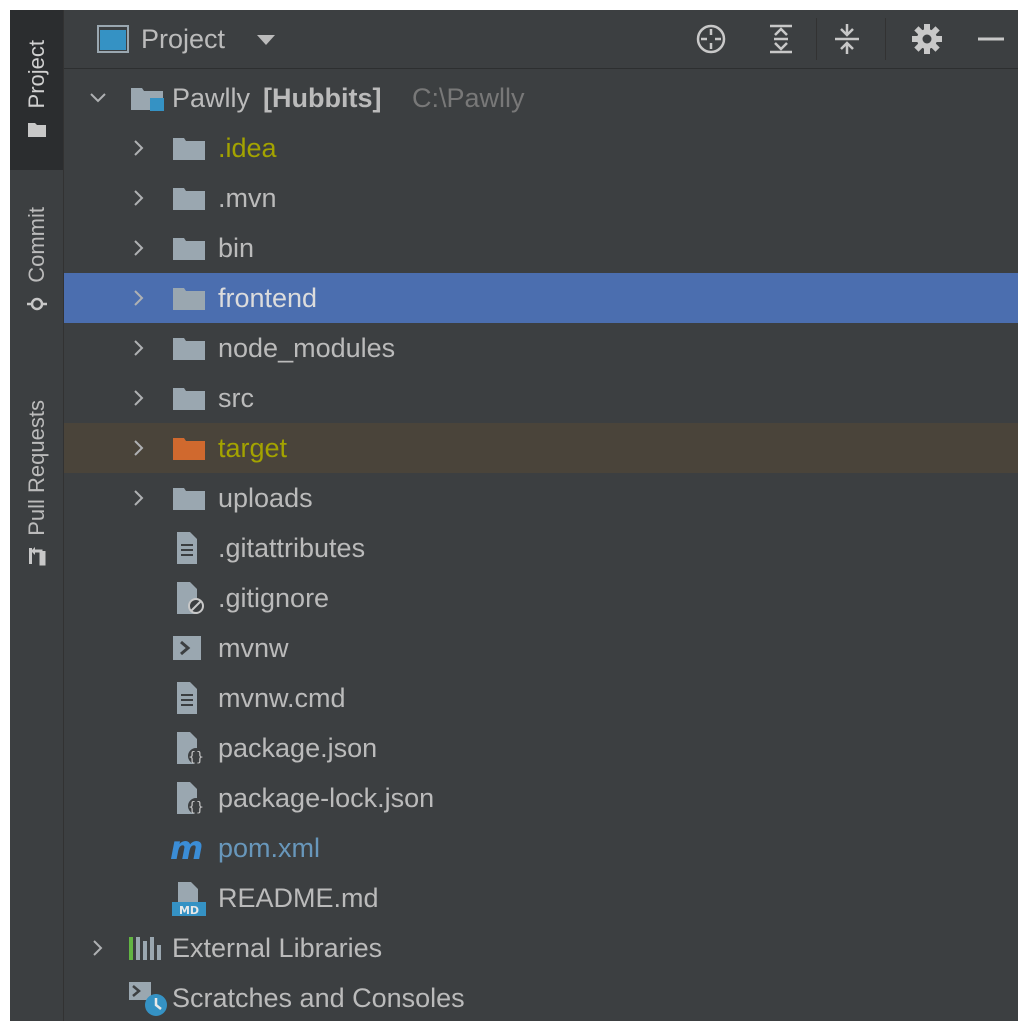 Image resolution: width=1018 pixels, height=1021 pixels. I want to click on folder-row-target: target, so click(541, 448).